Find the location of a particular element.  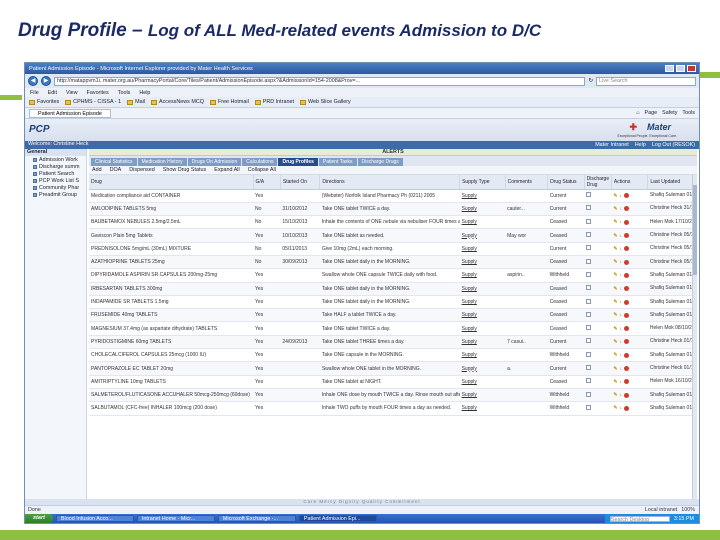

sidebar-item-preadmit: Preadmit Group is located at coordinates (55, 194).